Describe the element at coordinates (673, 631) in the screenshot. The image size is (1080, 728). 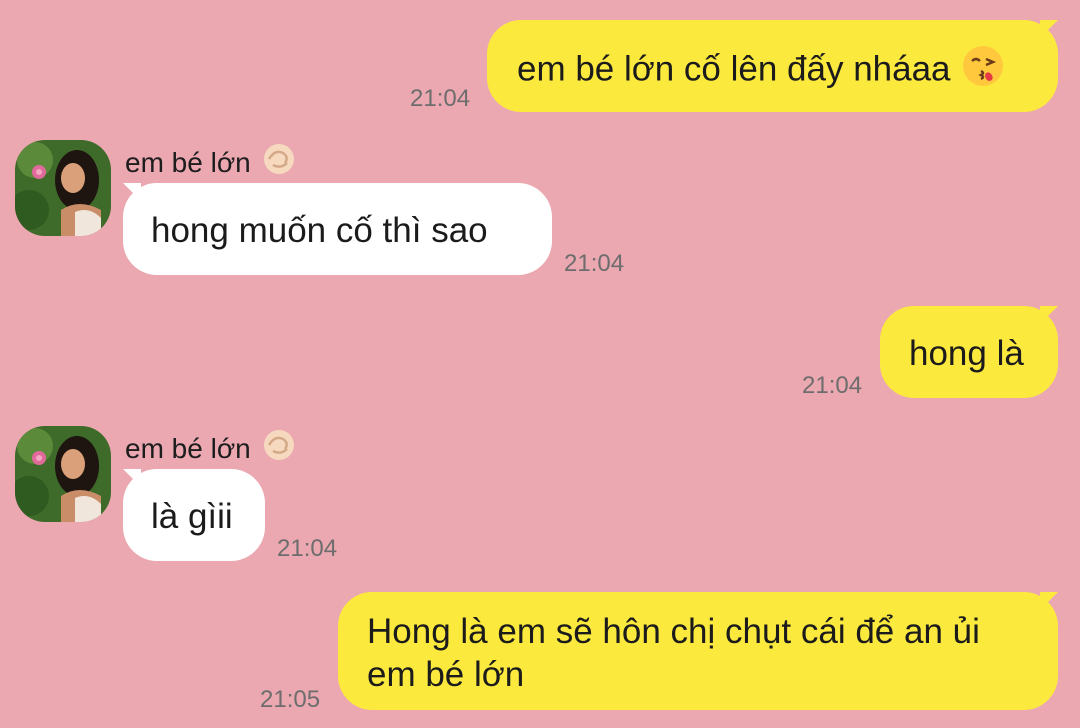
I see `message-text-line-1: Hong là em sẽ hôn chị chụt cái để an ủi` at that location.